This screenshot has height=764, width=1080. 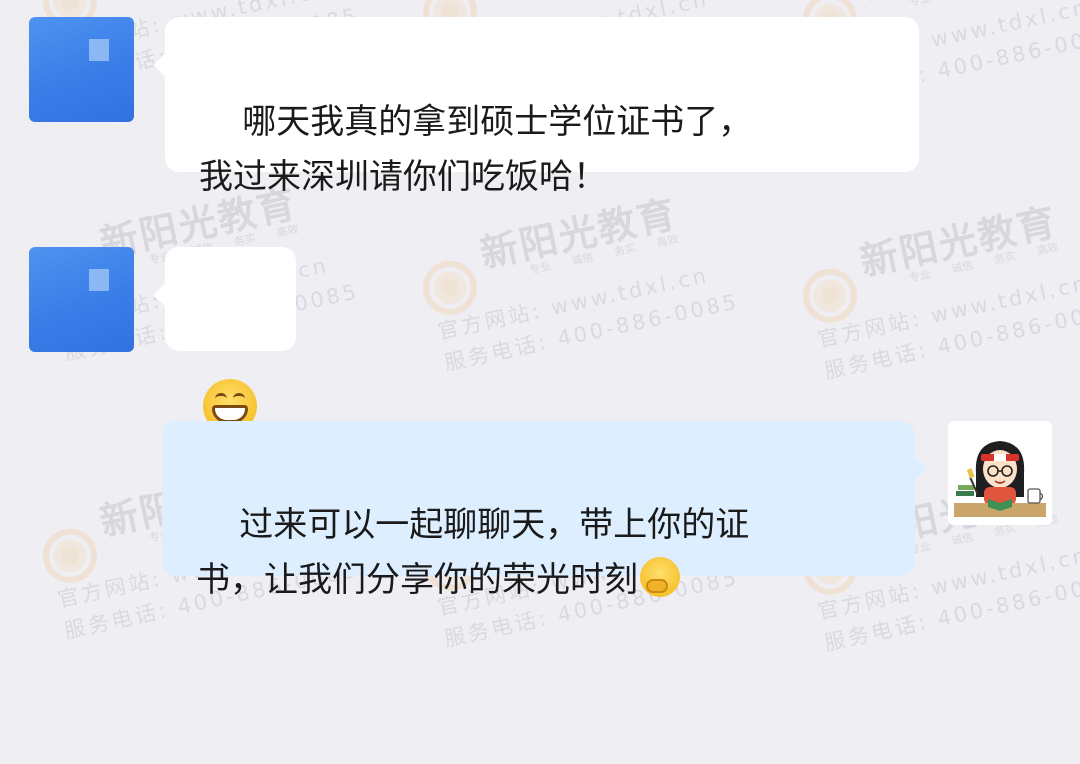 I want to click on studying-girl-avatar-icon, so click(x=1000, y=473).